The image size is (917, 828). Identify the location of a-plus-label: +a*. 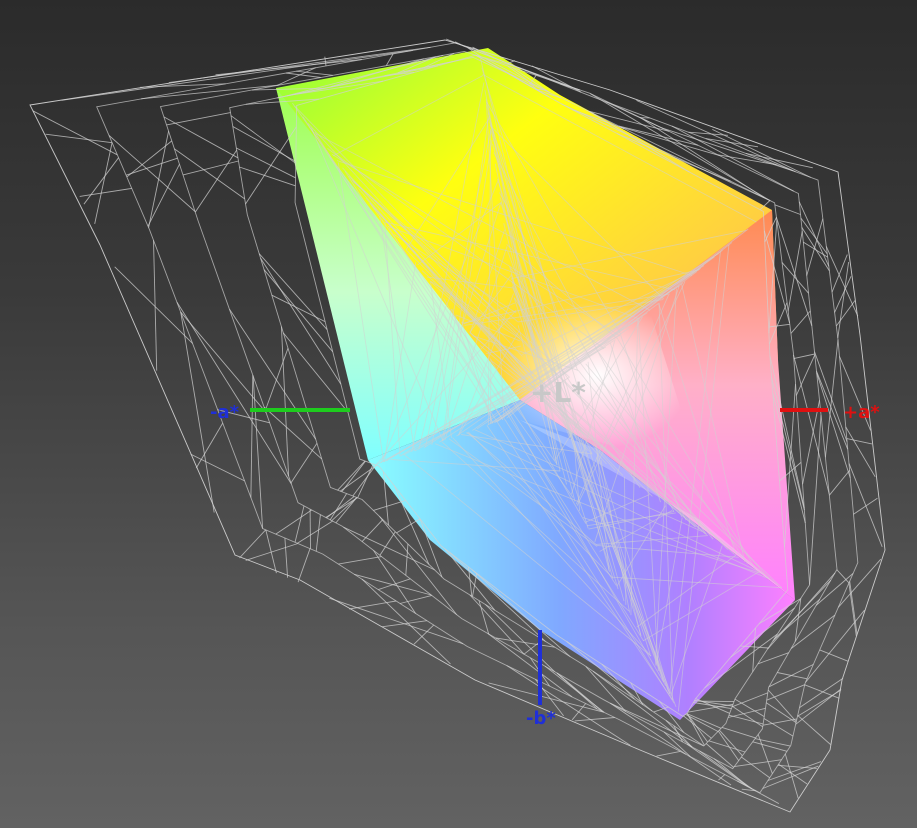
(861, 412).